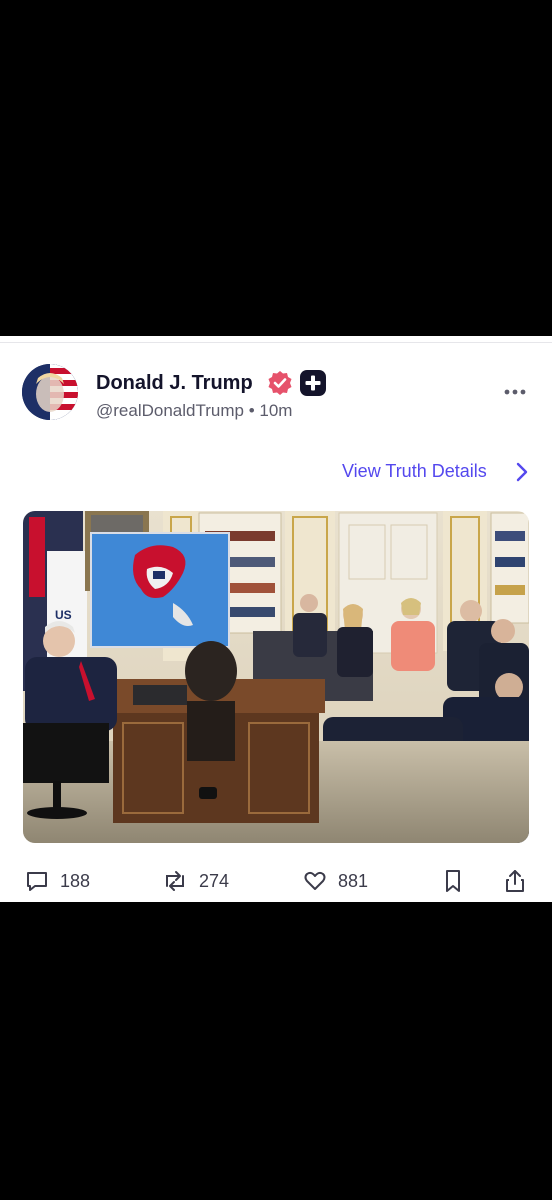  I want to click on reply-button: 188, so click(57, 881).